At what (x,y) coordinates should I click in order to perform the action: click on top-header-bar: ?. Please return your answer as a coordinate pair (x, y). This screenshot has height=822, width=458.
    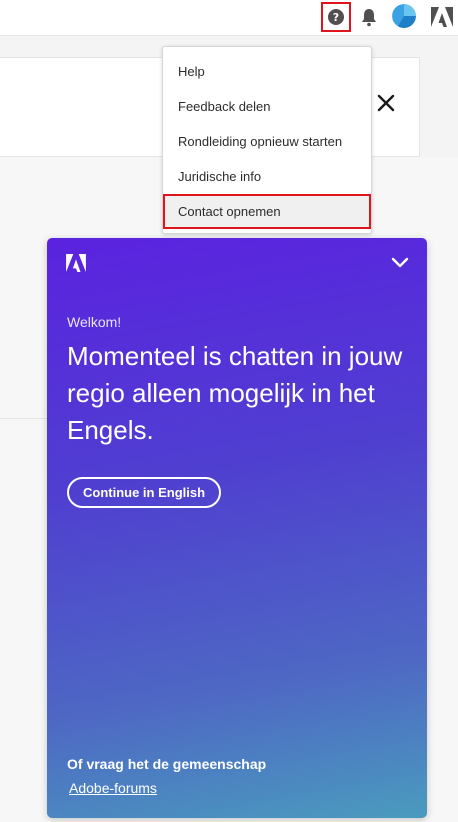
    Looking at the image, I should click on (229, 18).